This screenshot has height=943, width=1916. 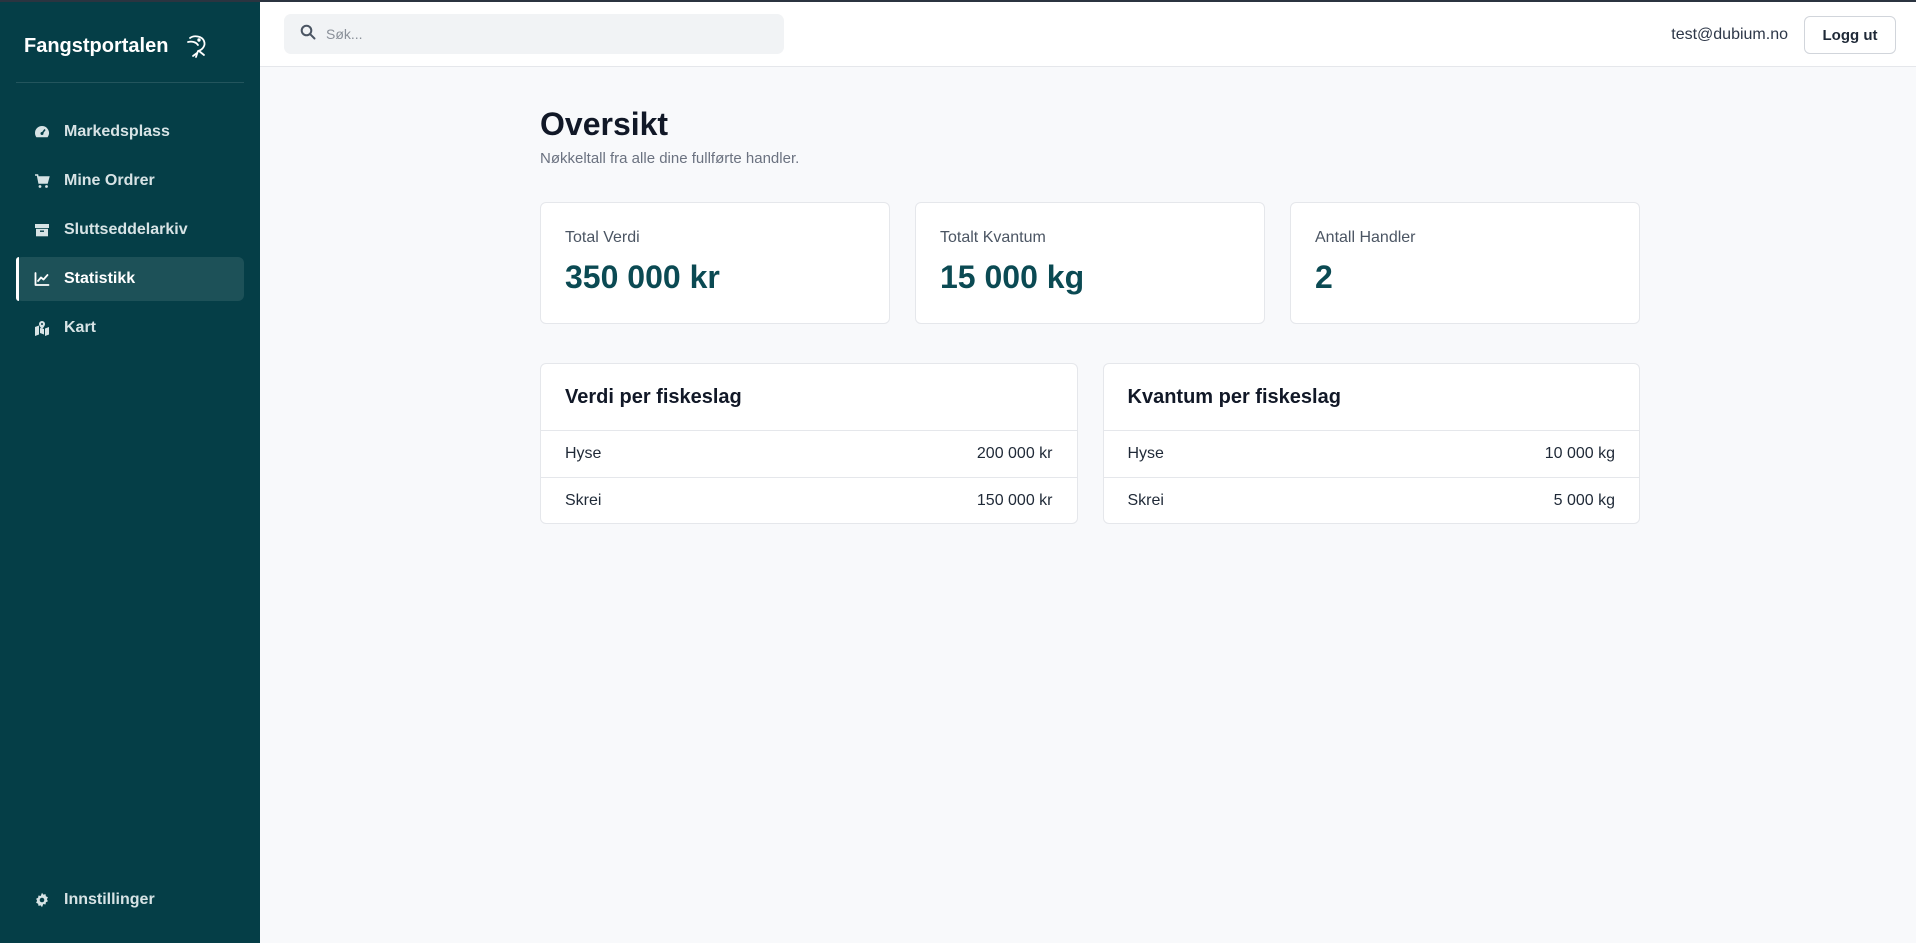 What do you see at coordinates (1584, 500) in the screenshot?
I see `row-value: 5 000 kg` at bounding box center [1584, 500].